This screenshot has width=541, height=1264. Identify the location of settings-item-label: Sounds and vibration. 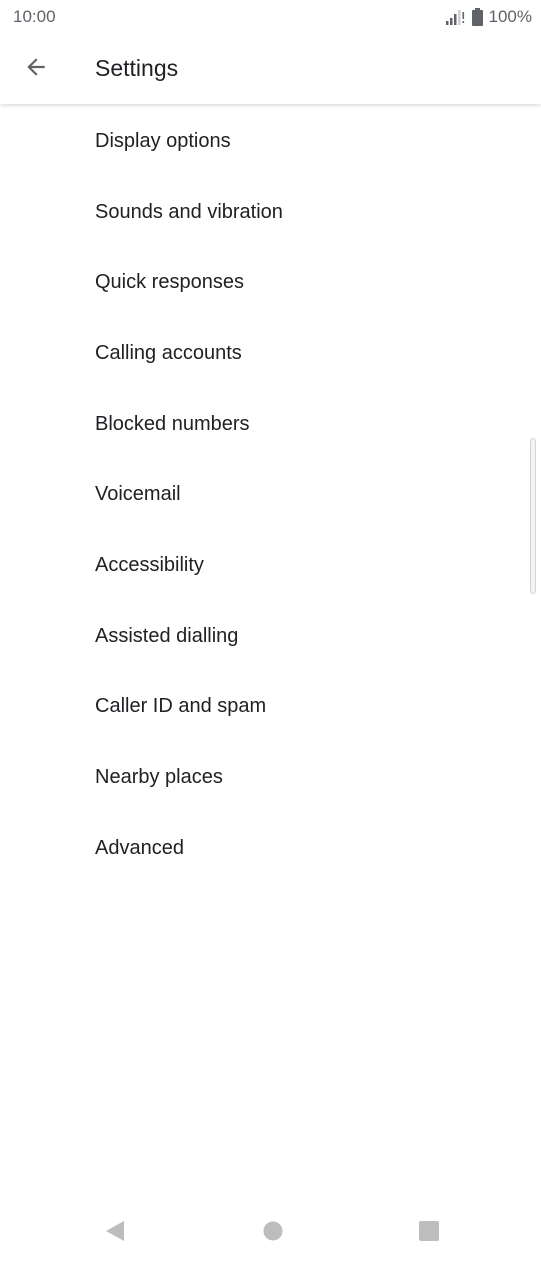
(189, 211).